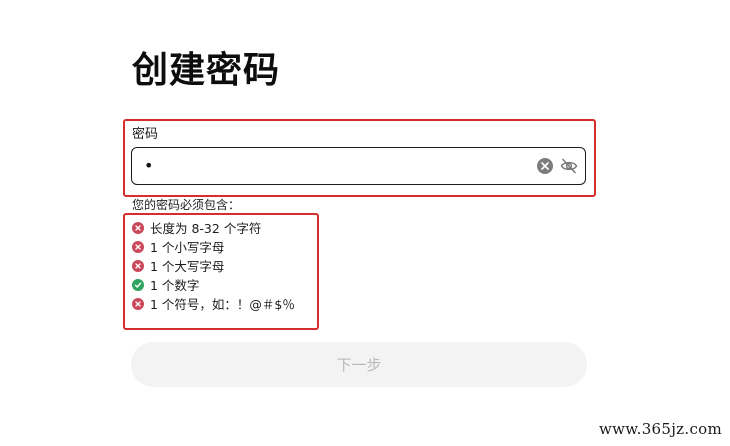 The image size is (730, 446). I want to click on pass-check-icon, so click(138, 284).